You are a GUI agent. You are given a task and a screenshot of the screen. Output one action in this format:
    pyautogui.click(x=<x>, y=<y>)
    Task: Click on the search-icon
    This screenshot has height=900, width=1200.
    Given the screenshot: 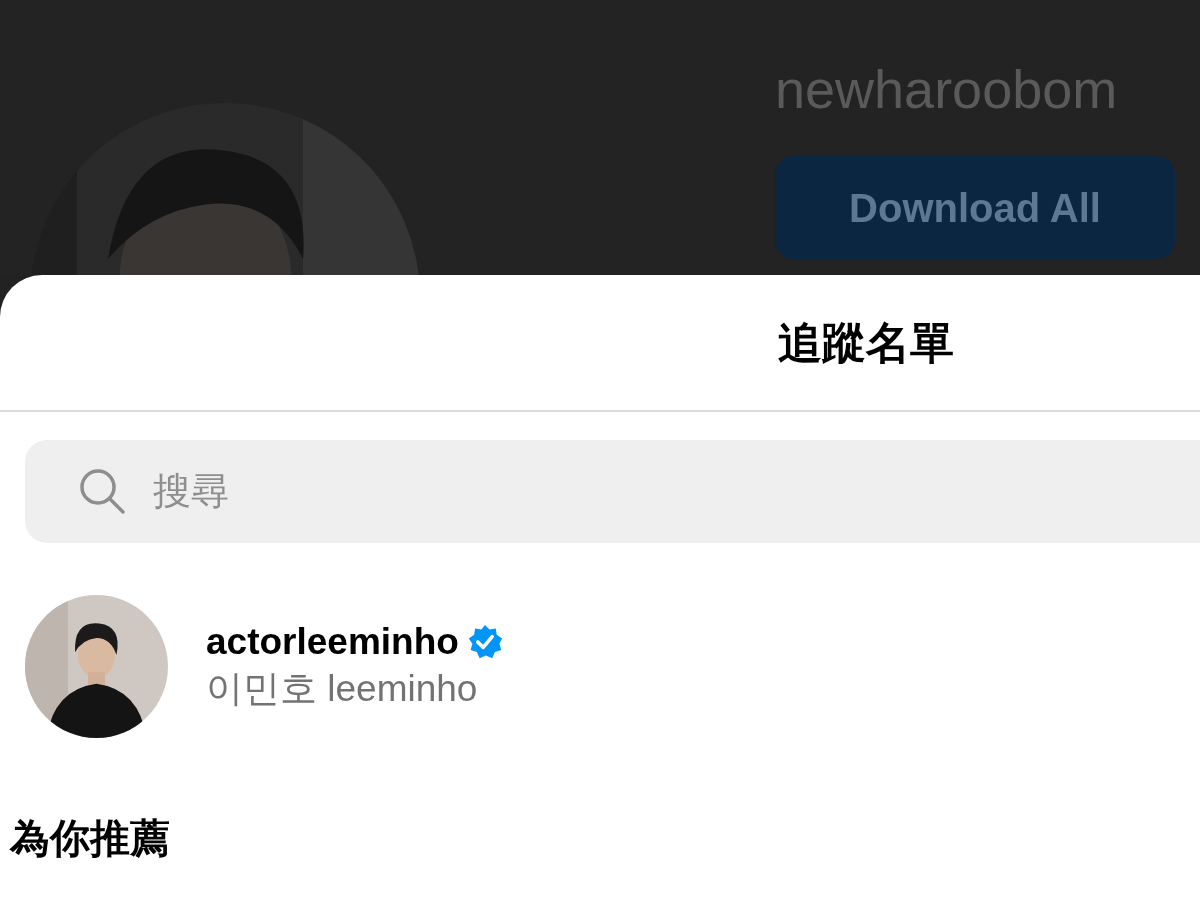 What is the action you would take?
    pyautogui.click(x=102, y=491)
    